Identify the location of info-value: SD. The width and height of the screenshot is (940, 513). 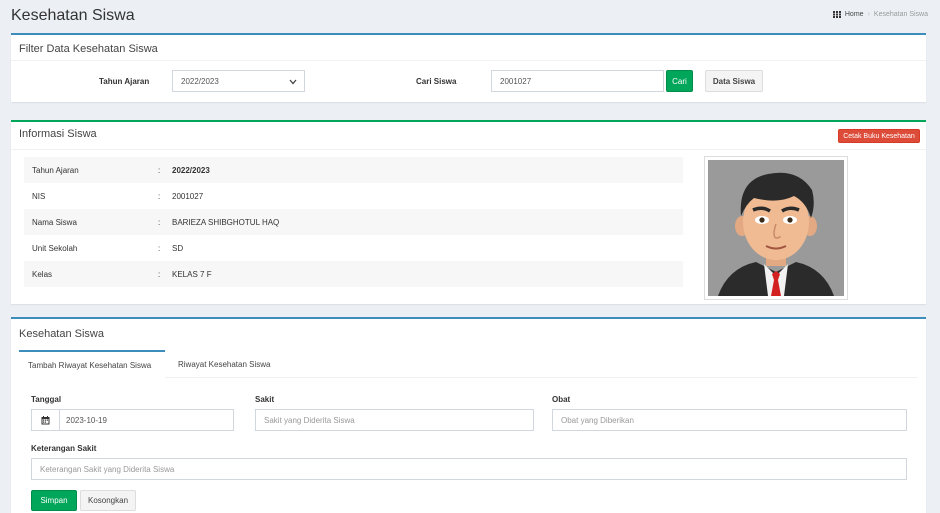
(178, 248).